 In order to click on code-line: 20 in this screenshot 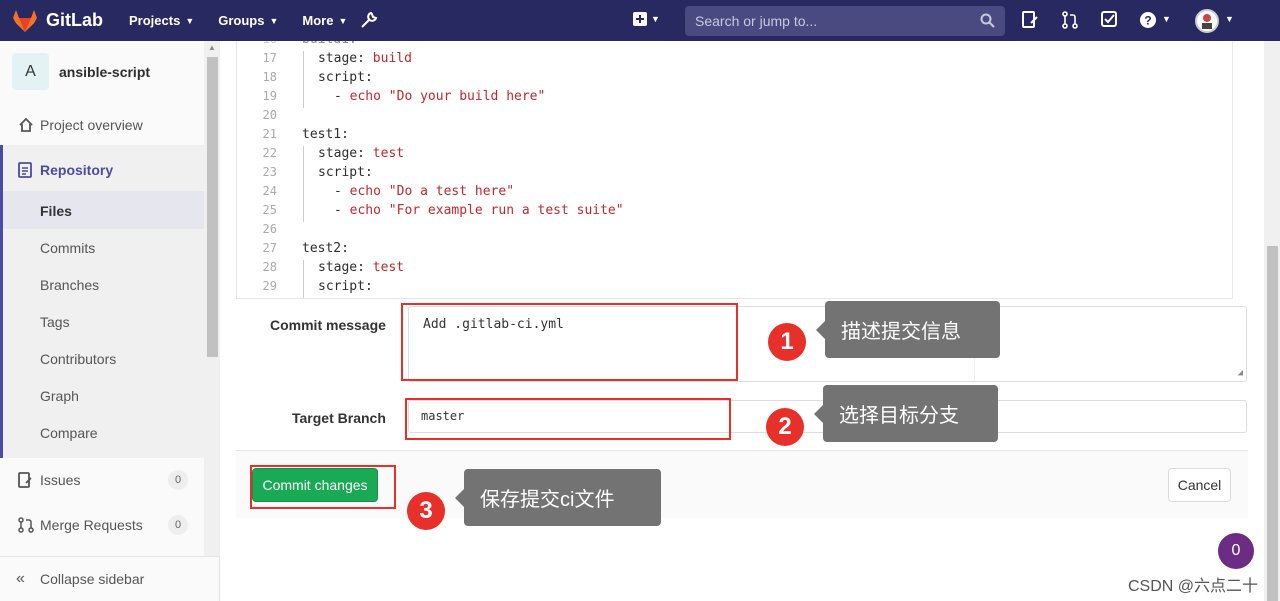, I will do `click(732, 117)`.